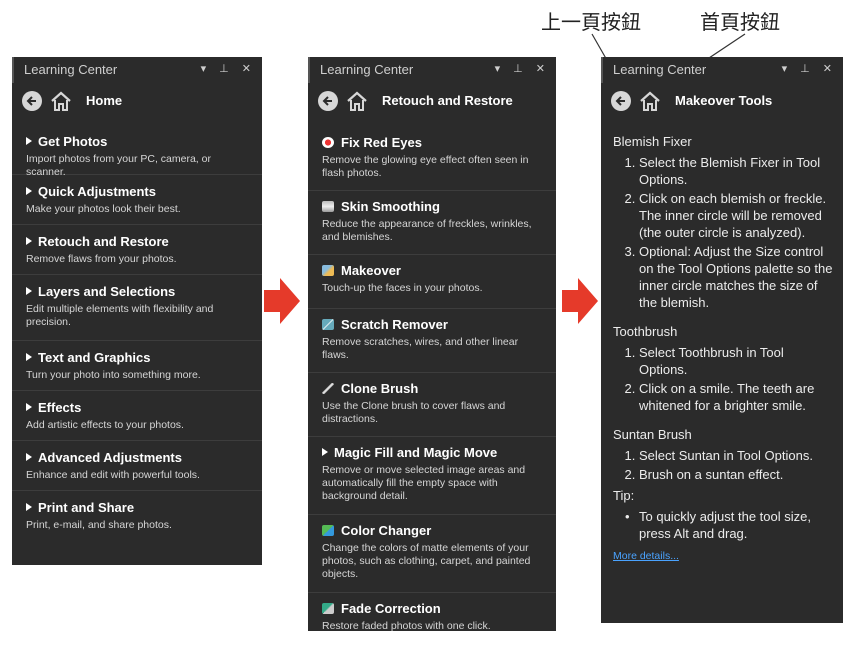 This screenshot has width=843, height=647. What do you see at coordinates (101, 259) in the screenshot?
I see `item-description: Remove flaws from your photos.` at bounding box center [101, 259].